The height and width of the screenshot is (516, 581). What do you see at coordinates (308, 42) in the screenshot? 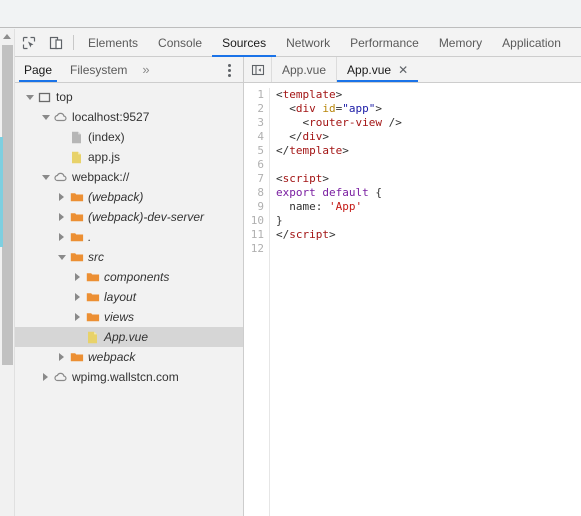
I see `tab-network: Network` at bounding box center [308, 42].